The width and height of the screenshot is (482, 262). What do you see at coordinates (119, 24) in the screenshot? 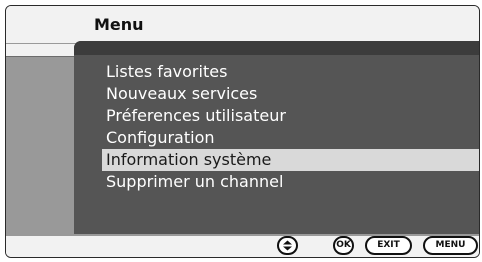
I see `page-title: Menu` at bounding box center [119, 24].